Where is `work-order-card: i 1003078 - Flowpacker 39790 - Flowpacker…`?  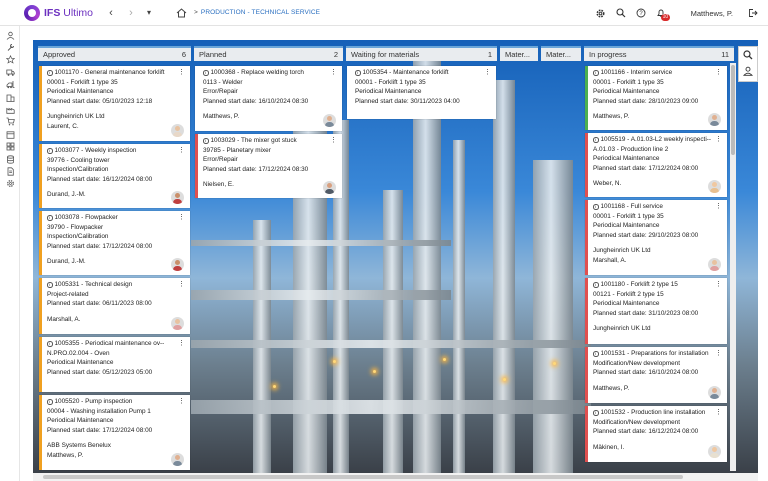 work-order-card: i 1003078 - Flowpacker 39790 - Flowpacker… is located at coordinates (114, 243).